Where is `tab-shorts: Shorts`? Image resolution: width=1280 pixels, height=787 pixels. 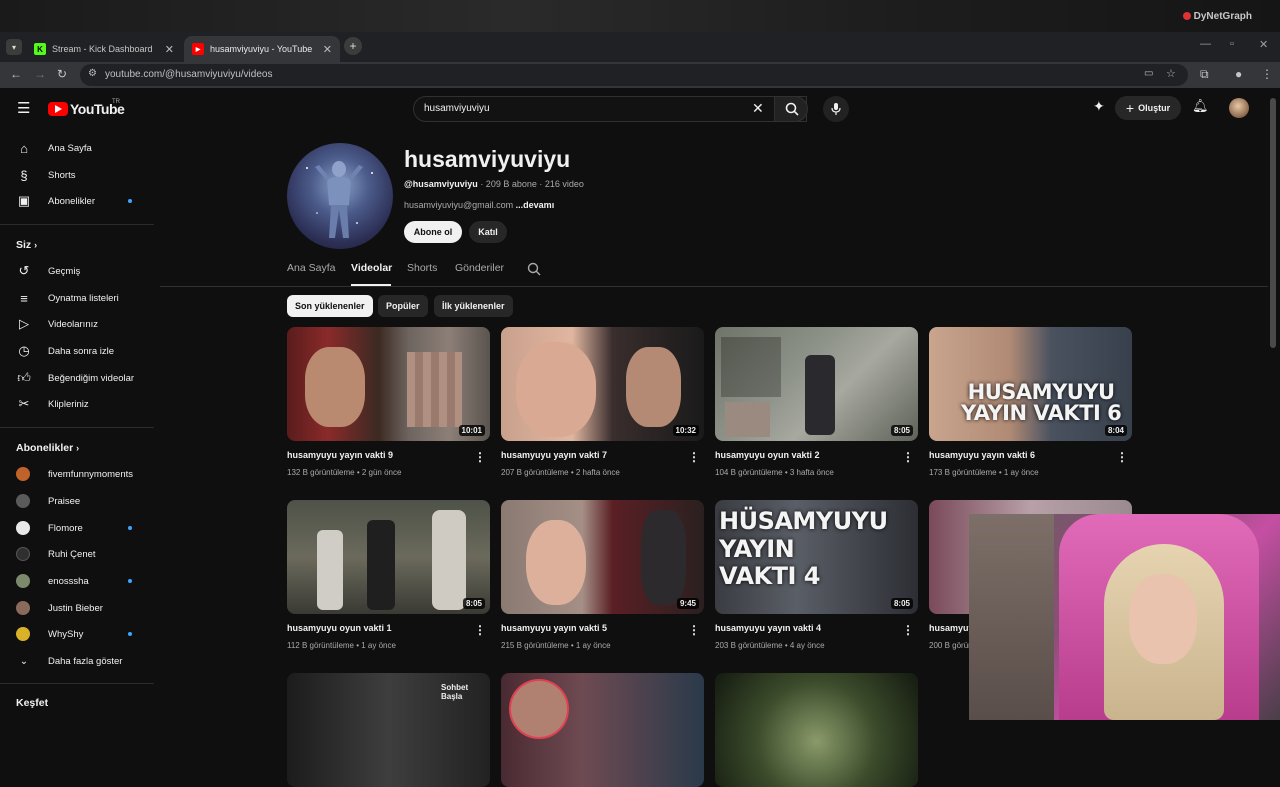
tab-shorts: Shorts is located at coordinates (422, 268).